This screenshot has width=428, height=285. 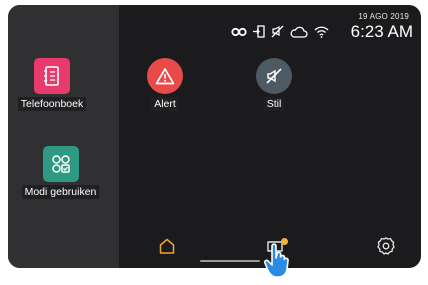 I want to click on pointer-hand-icon, so click(x=282, y=263).